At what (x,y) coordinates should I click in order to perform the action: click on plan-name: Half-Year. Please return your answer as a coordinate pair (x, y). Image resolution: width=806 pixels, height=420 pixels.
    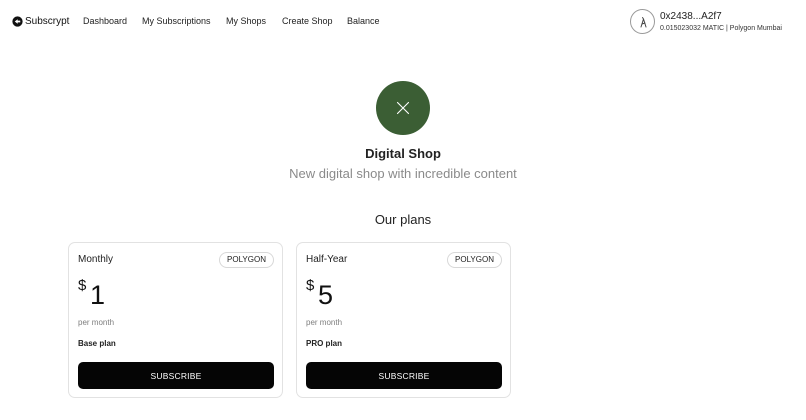
    Looking at the image, I should click on (327, 259).